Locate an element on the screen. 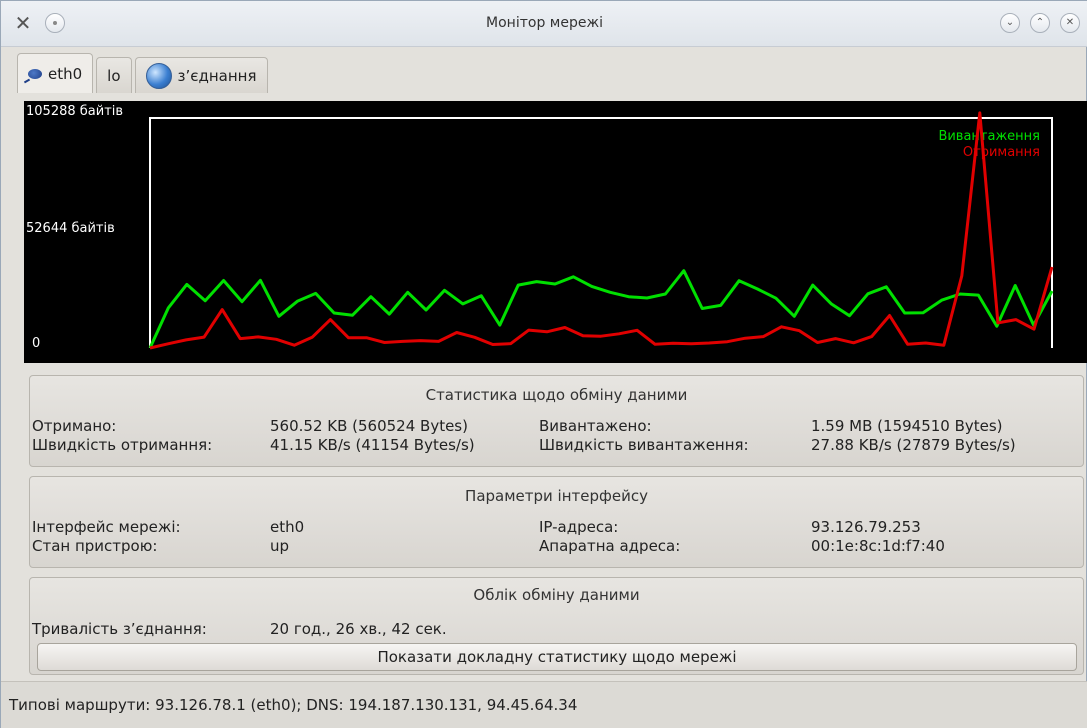 The width and height of the screenshot is (1087, 728). hw-address-value: 00:1e:8c:1d:f7:40 is located at coordinates (878, 546).